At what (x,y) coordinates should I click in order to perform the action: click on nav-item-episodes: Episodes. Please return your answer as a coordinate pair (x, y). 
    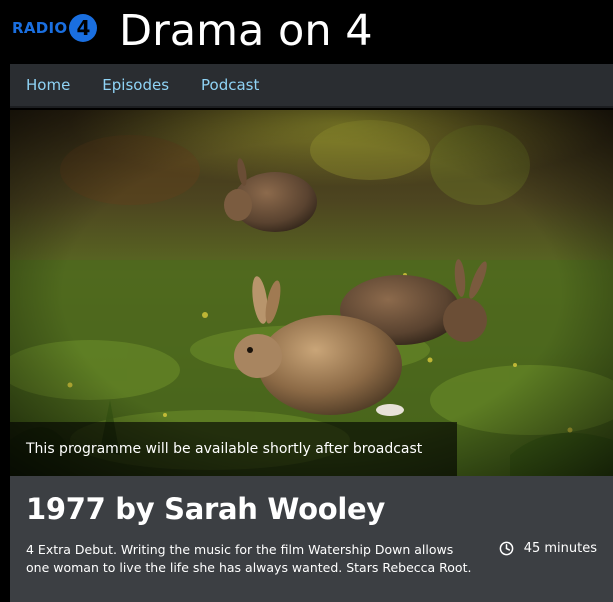
    Looking at the image, I should click on (135, 85).